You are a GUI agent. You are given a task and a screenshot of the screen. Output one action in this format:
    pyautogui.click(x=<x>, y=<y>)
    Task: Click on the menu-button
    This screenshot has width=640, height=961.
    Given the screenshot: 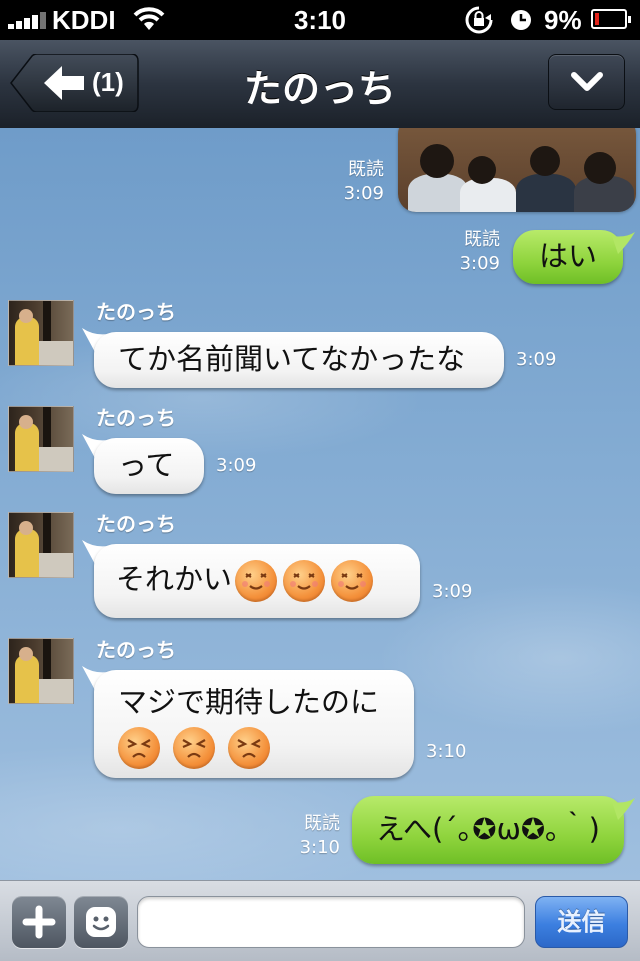 What is the action you would take?
    pyautogui.click(x=586, y=82)
    